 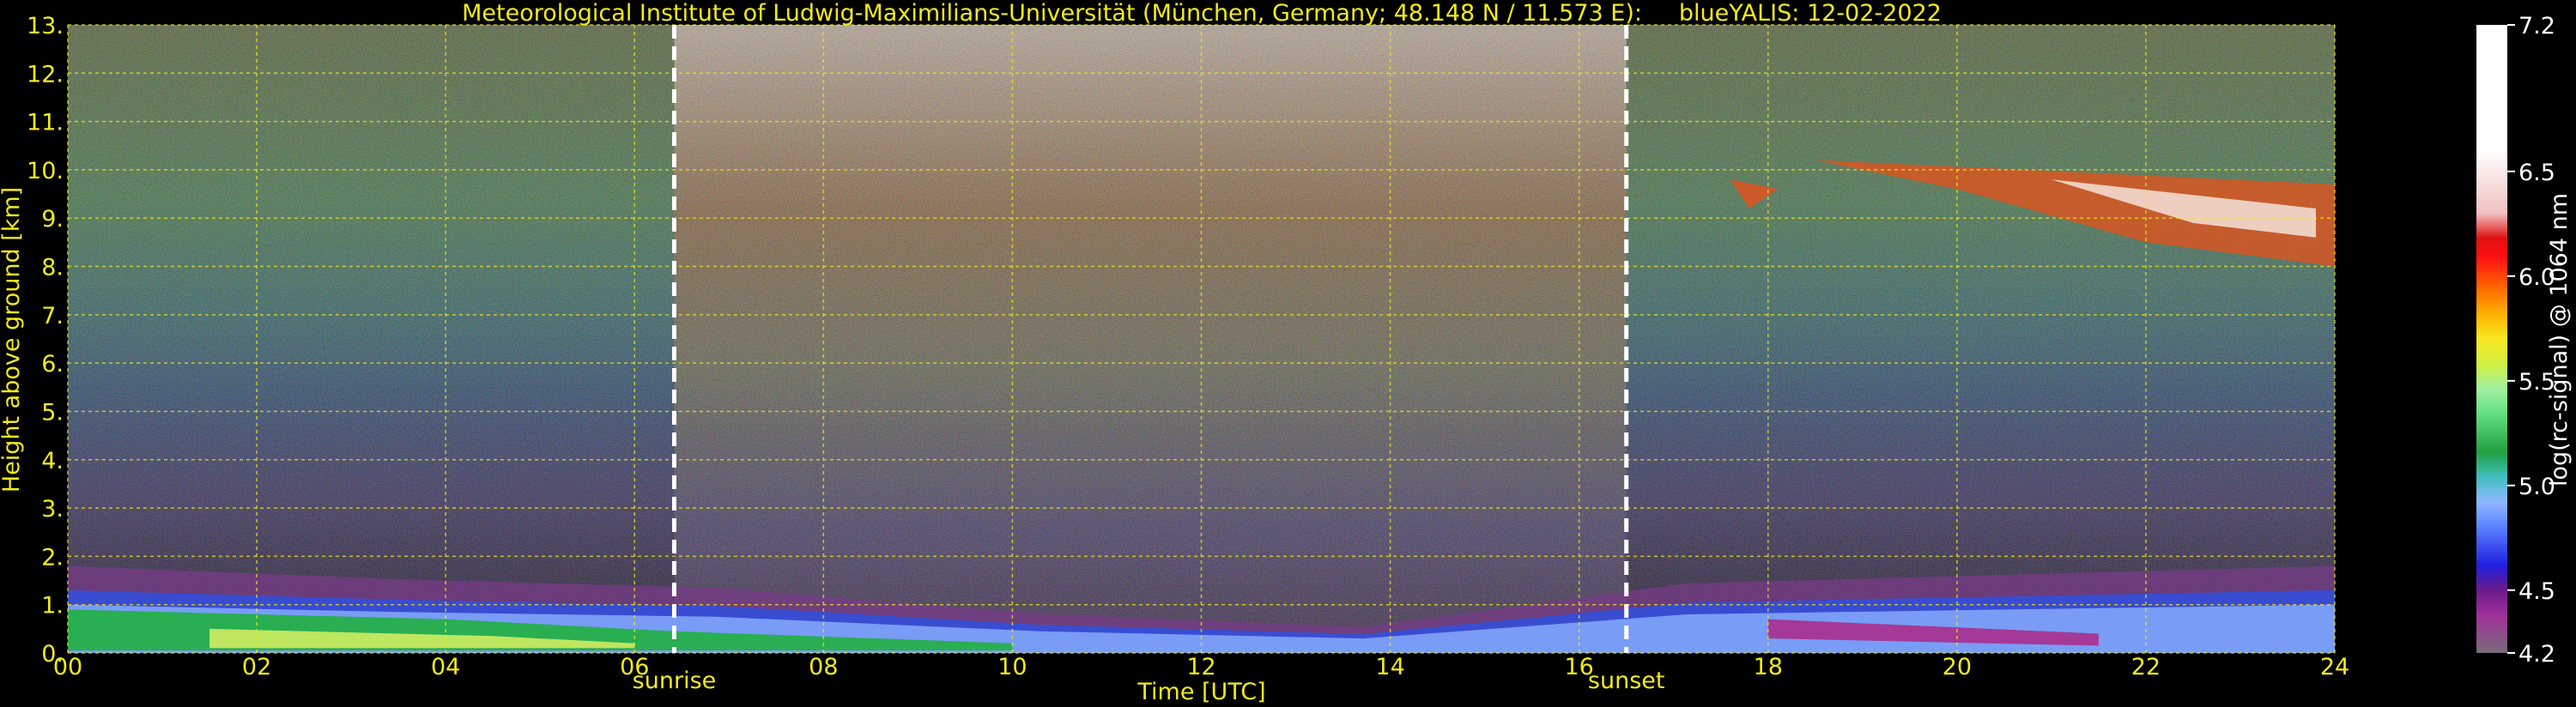 I want to click on y-tick-label: 10., so click(x=45, y=171).